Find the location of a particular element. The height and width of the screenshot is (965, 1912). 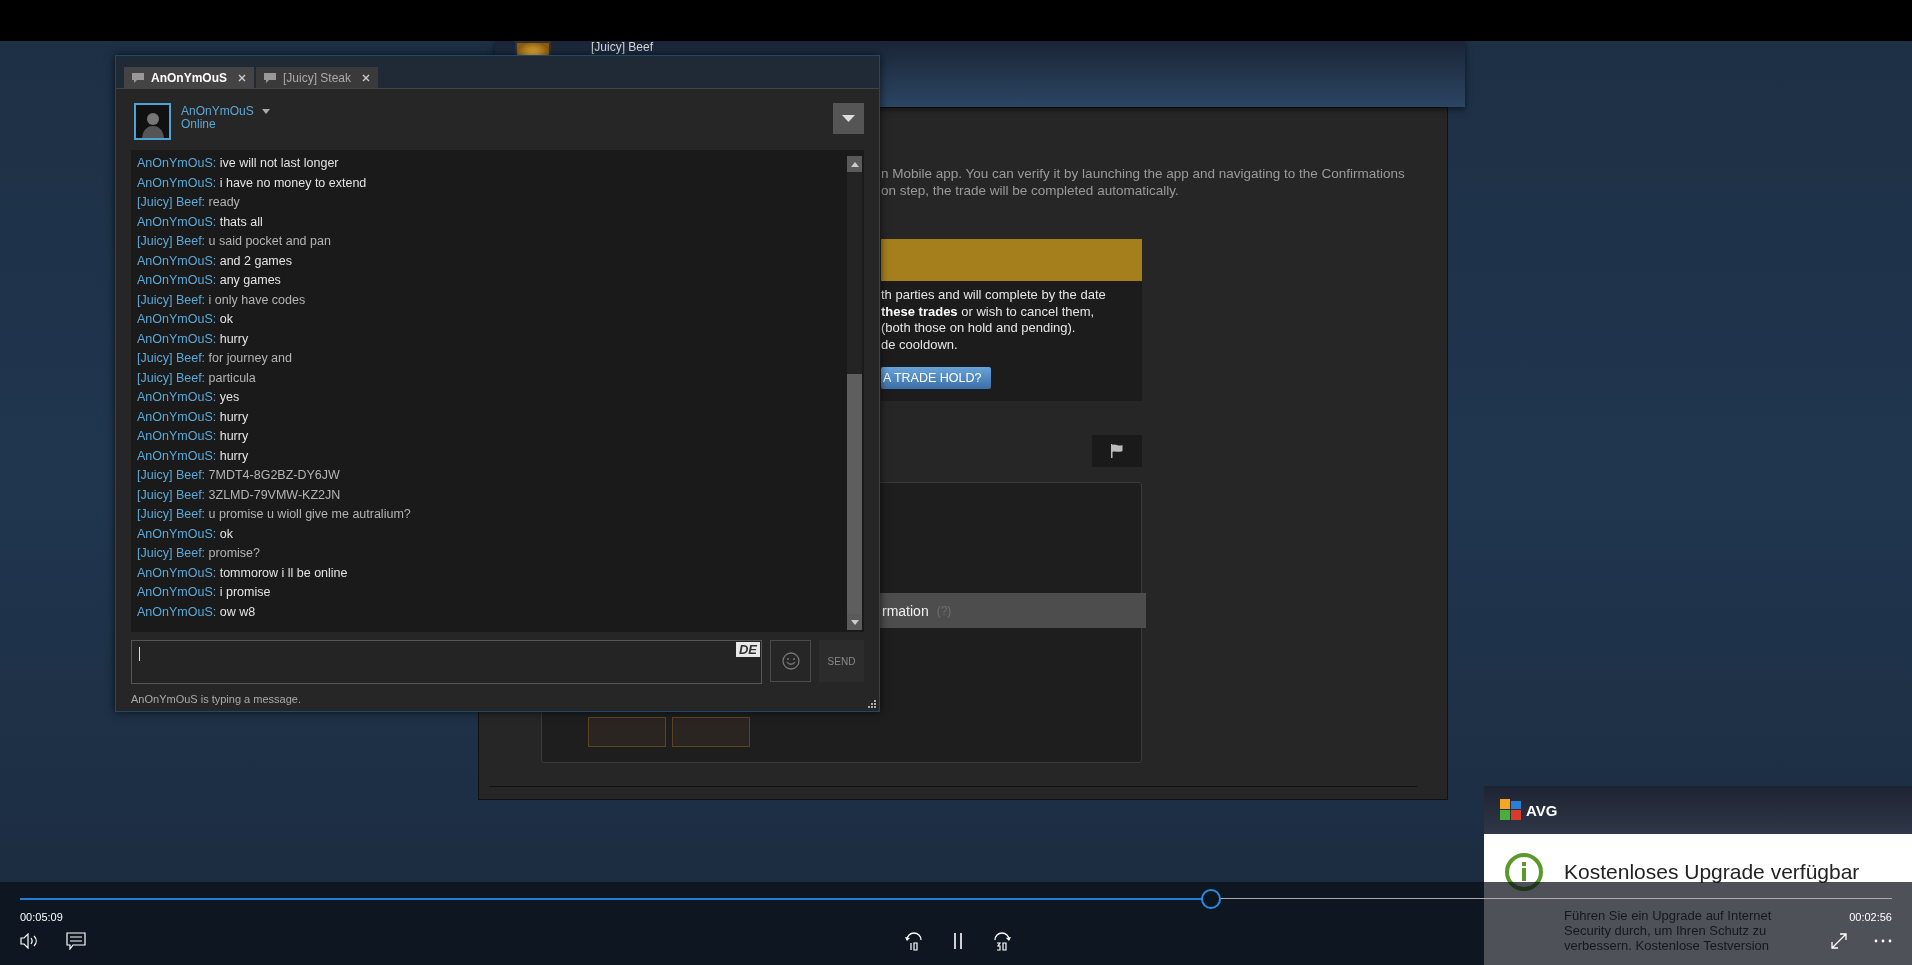

smiley-icon is located at coordinates (790, 661).